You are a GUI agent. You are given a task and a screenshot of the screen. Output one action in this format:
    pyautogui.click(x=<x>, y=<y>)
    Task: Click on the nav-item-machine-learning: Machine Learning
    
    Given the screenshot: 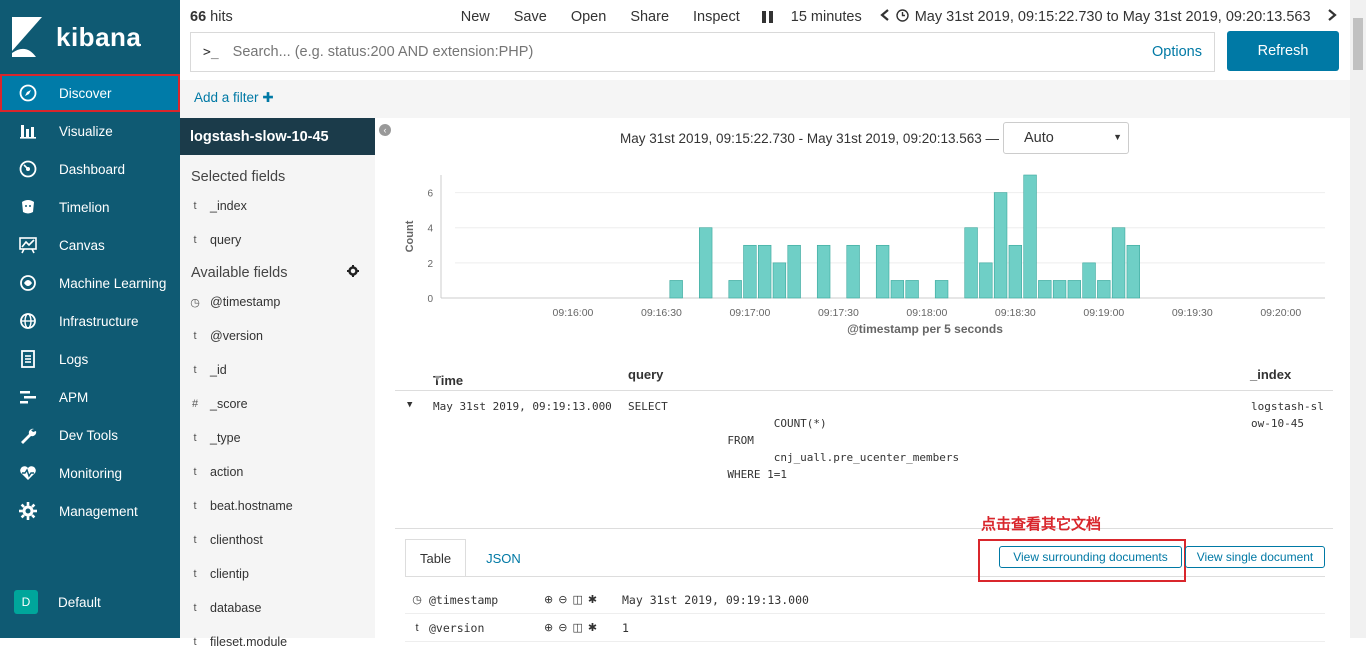 What is the action you would take?
    pyautogui.click(x=90, y=283)
    